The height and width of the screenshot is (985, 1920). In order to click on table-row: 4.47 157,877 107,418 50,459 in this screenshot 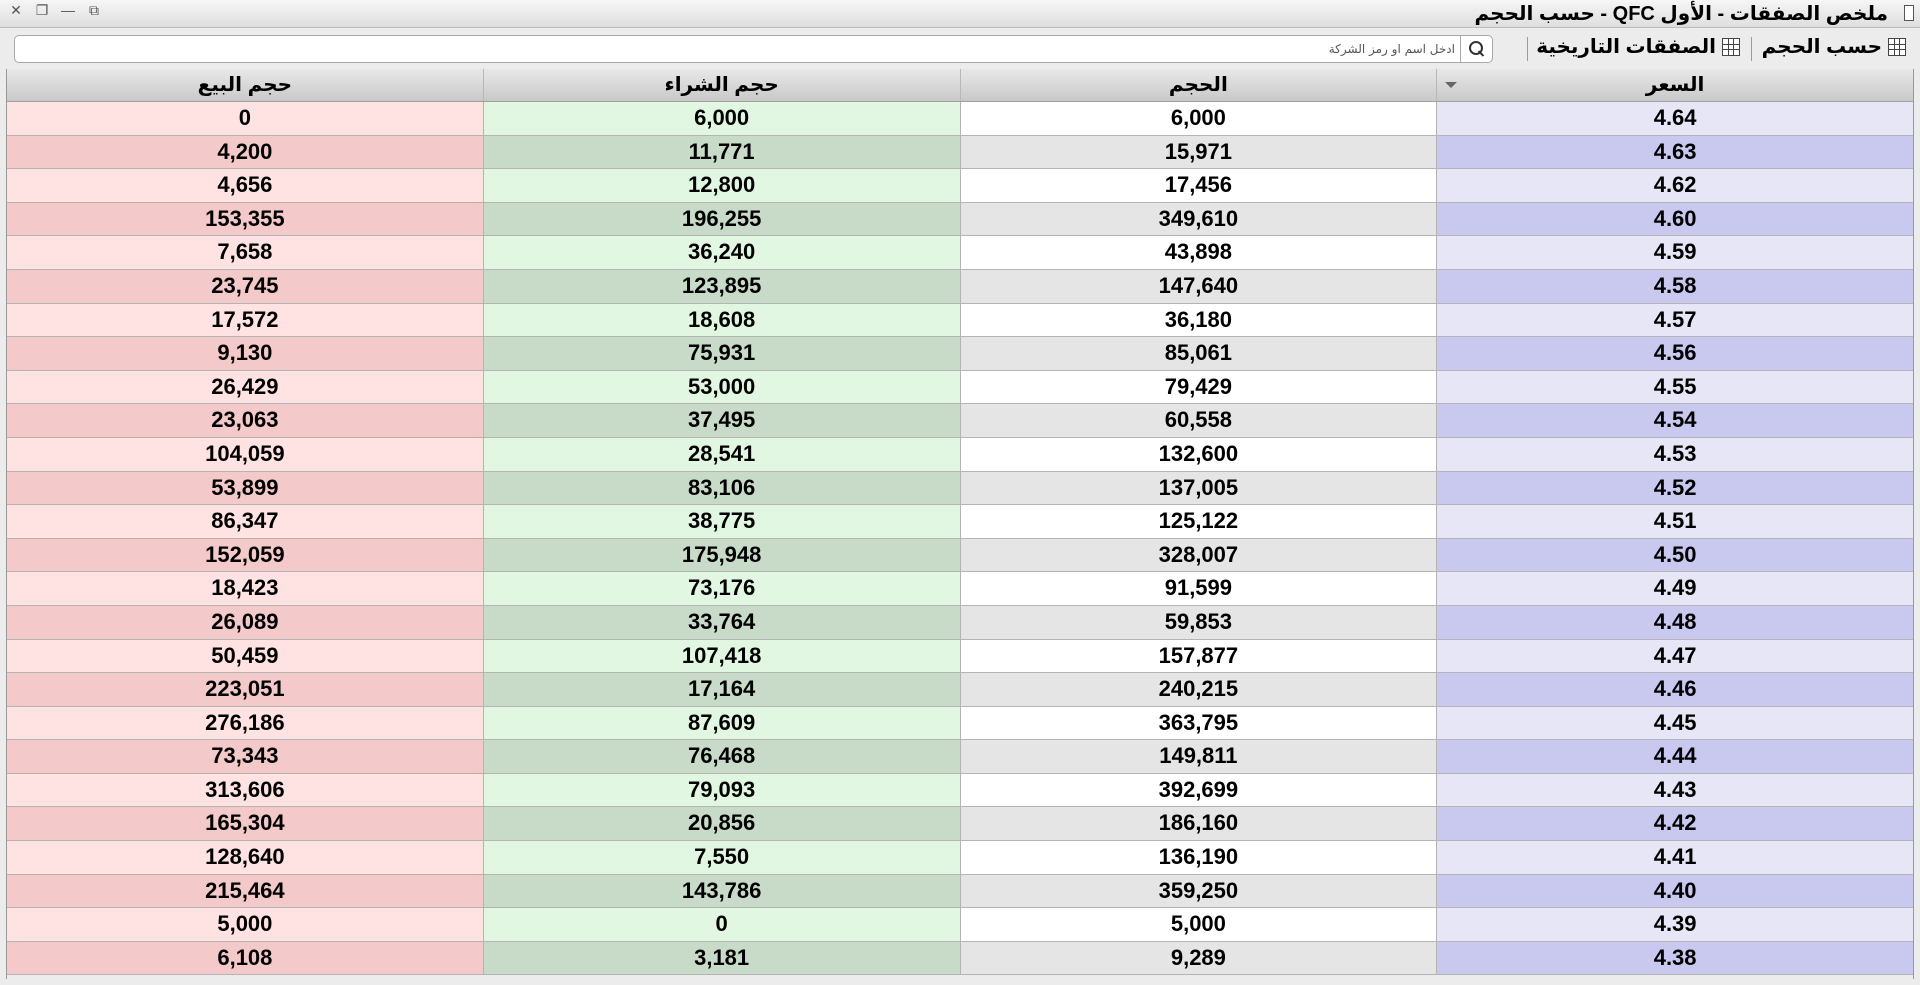, I will do `click(960, 656)`.